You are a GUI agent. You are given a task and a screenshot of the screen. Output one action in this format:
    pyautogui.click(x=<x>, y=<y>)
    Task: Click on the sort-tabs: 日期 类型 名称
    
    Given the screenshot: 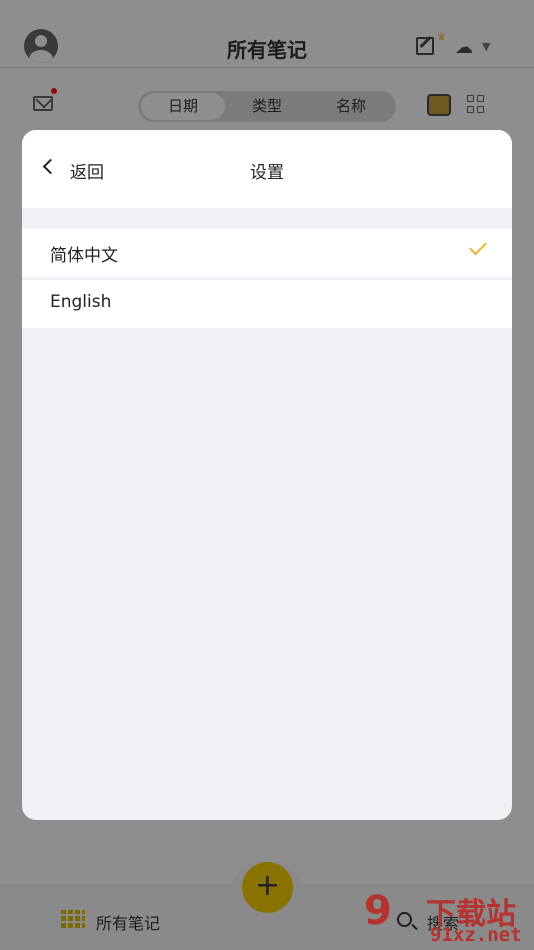 What is the action you would take?
    pyautogui.click(x=267, y=106)
    